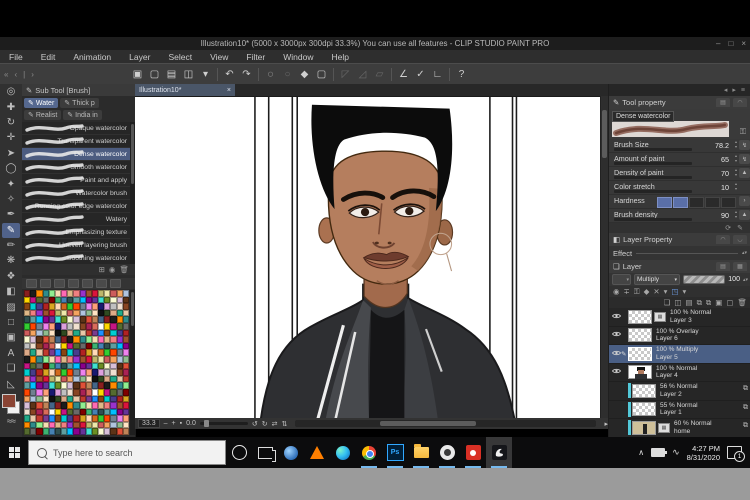  Describe the element at coordinates (679, 216) in the screenshot. I see `tool-property-brush-density: Brush density 90 ▴ ▾ ▲` at that location.